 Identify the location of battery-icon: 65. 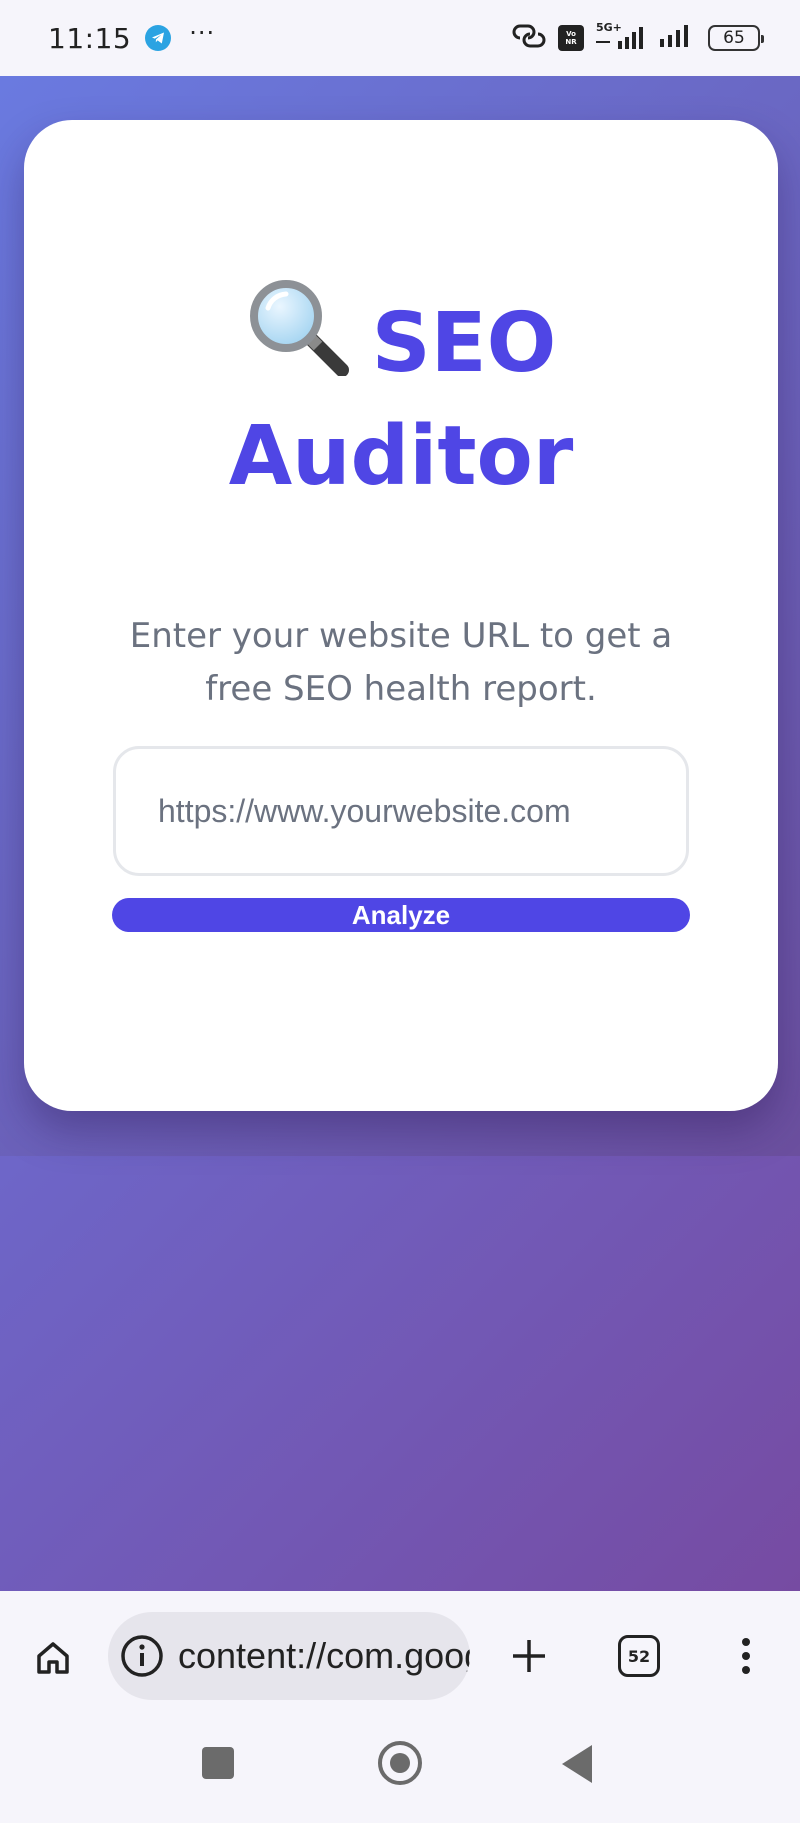
(736, 38).